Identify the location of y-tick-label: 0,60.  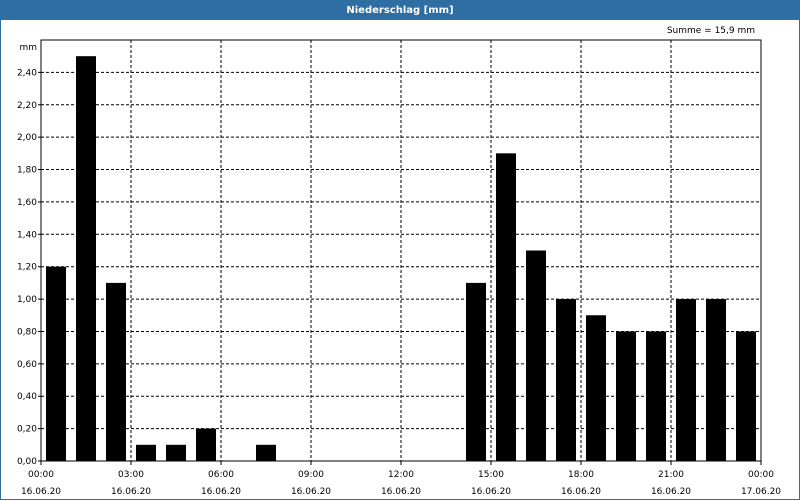
(27, 365).